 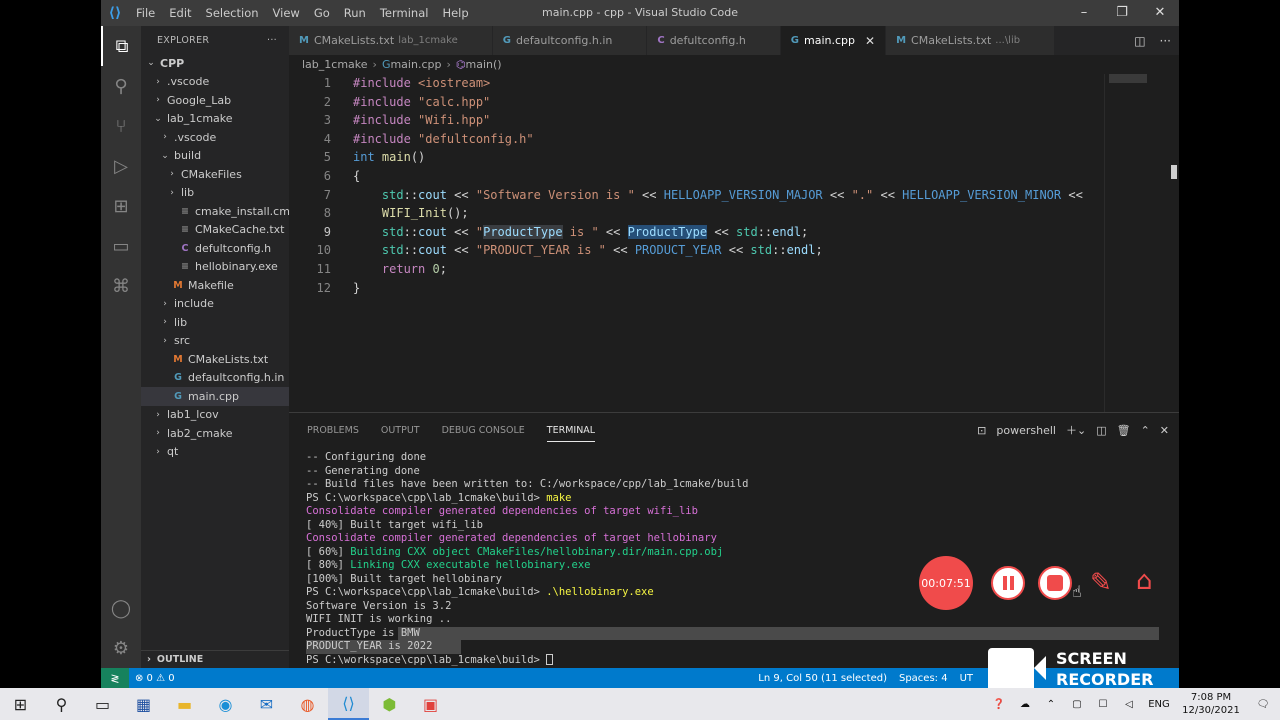 What do you see at coordinates (215, 211) in the screenshot?
I see `tree-item: ≡ cmake_install.cmake` at bounding box center [215, 211].